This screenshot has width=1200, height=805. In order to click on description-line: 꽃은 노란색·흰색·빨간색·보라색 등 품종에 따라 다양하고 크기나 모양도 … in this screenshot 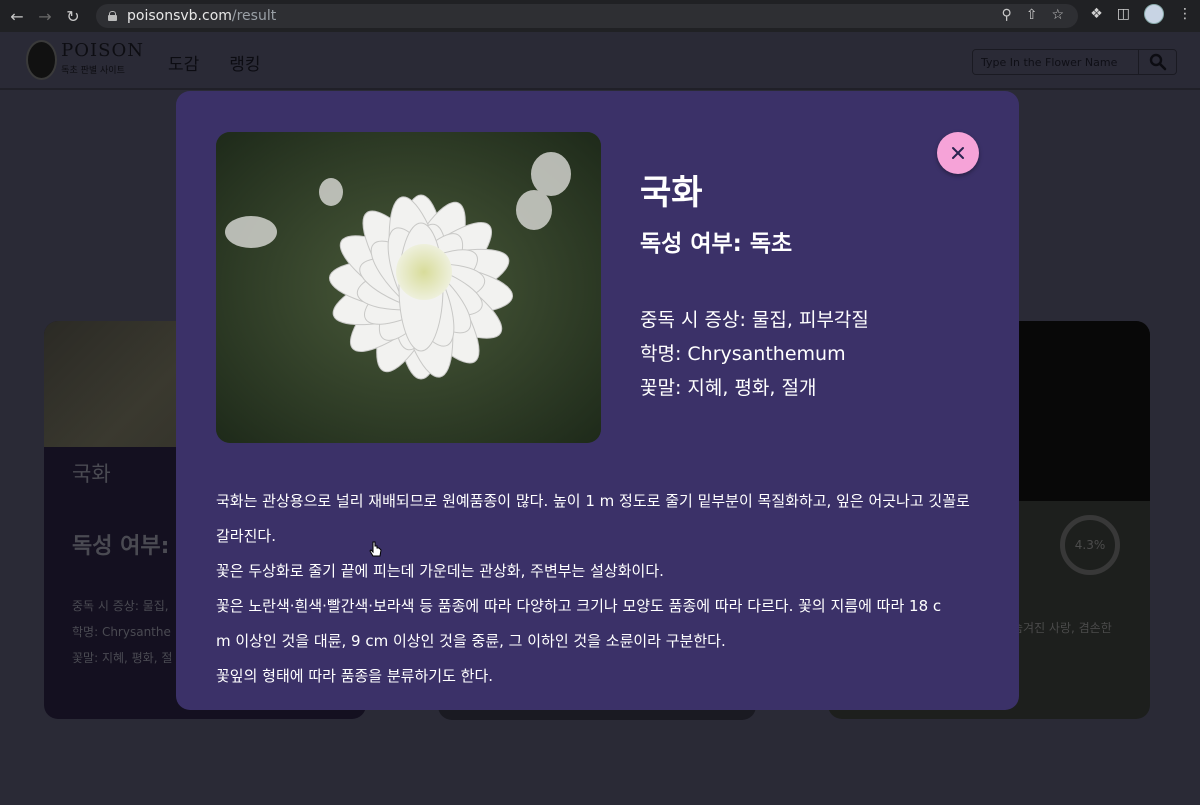, I will do `click(579, 606)`.